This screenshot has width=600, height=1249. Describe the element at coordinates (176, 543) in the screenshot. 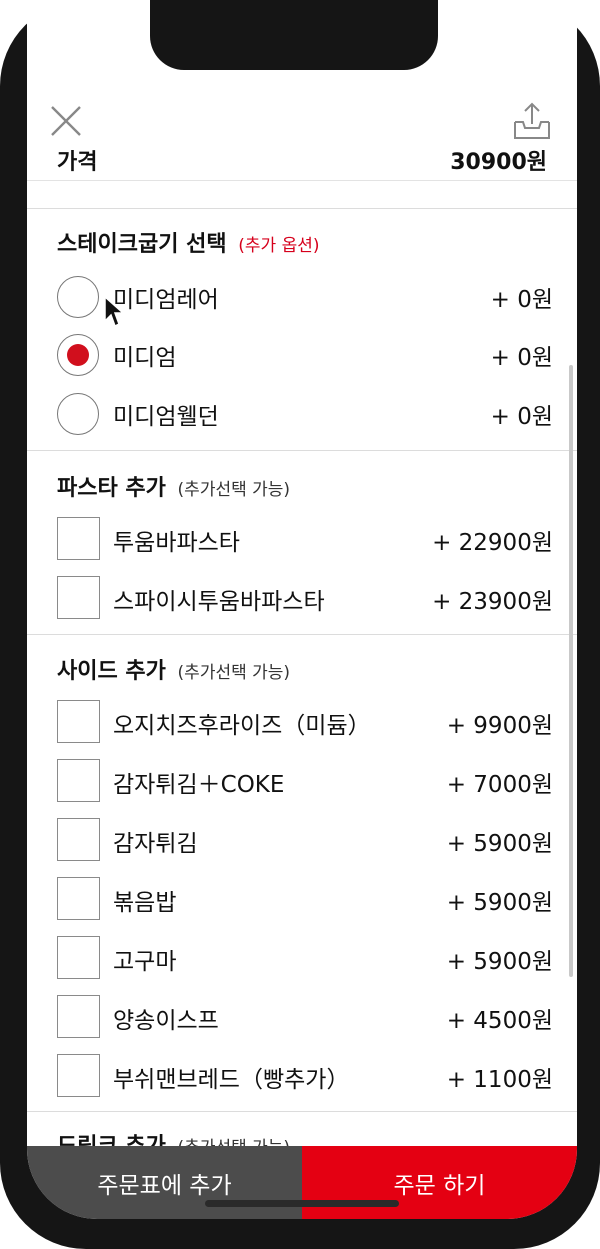

I see `option-name: 투움바파스타` at that location.